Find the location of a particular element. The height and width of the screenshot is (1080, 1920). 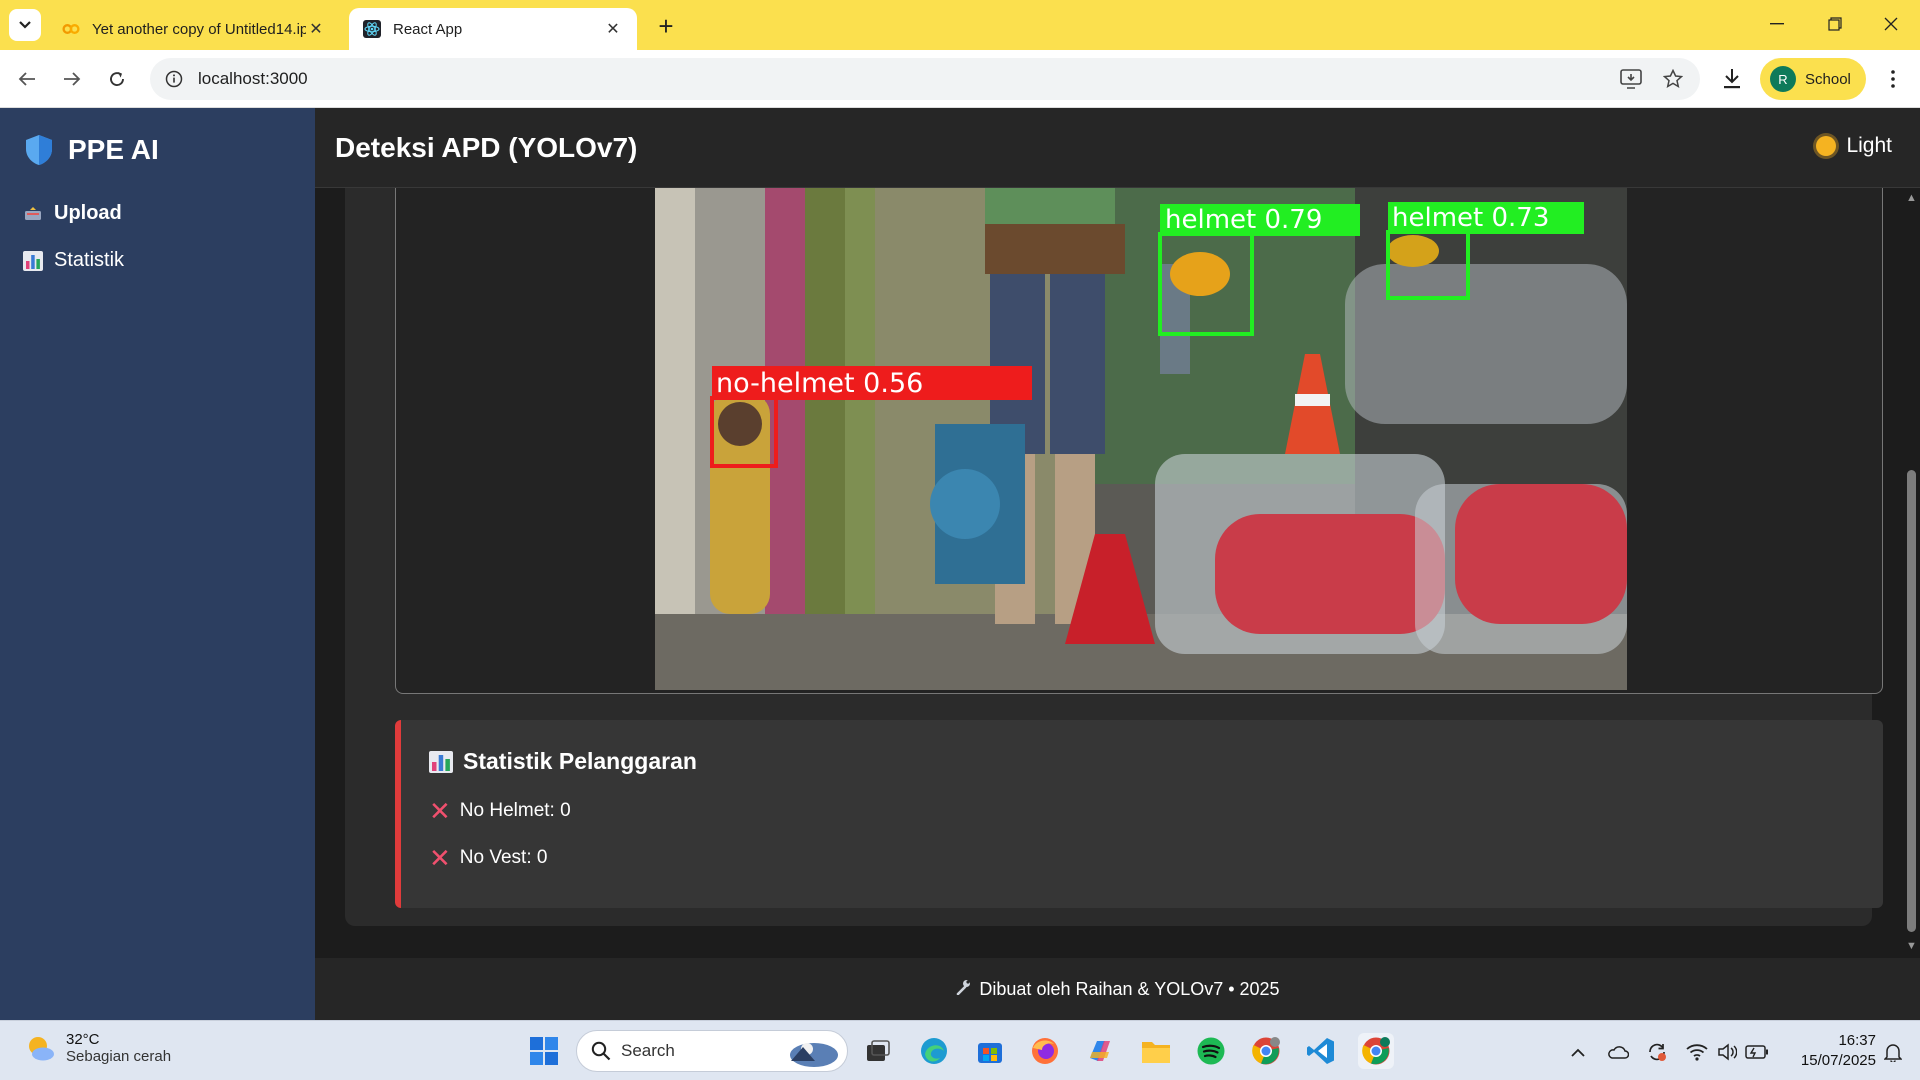

volume-icon is located at coordinates (1727, 1052).